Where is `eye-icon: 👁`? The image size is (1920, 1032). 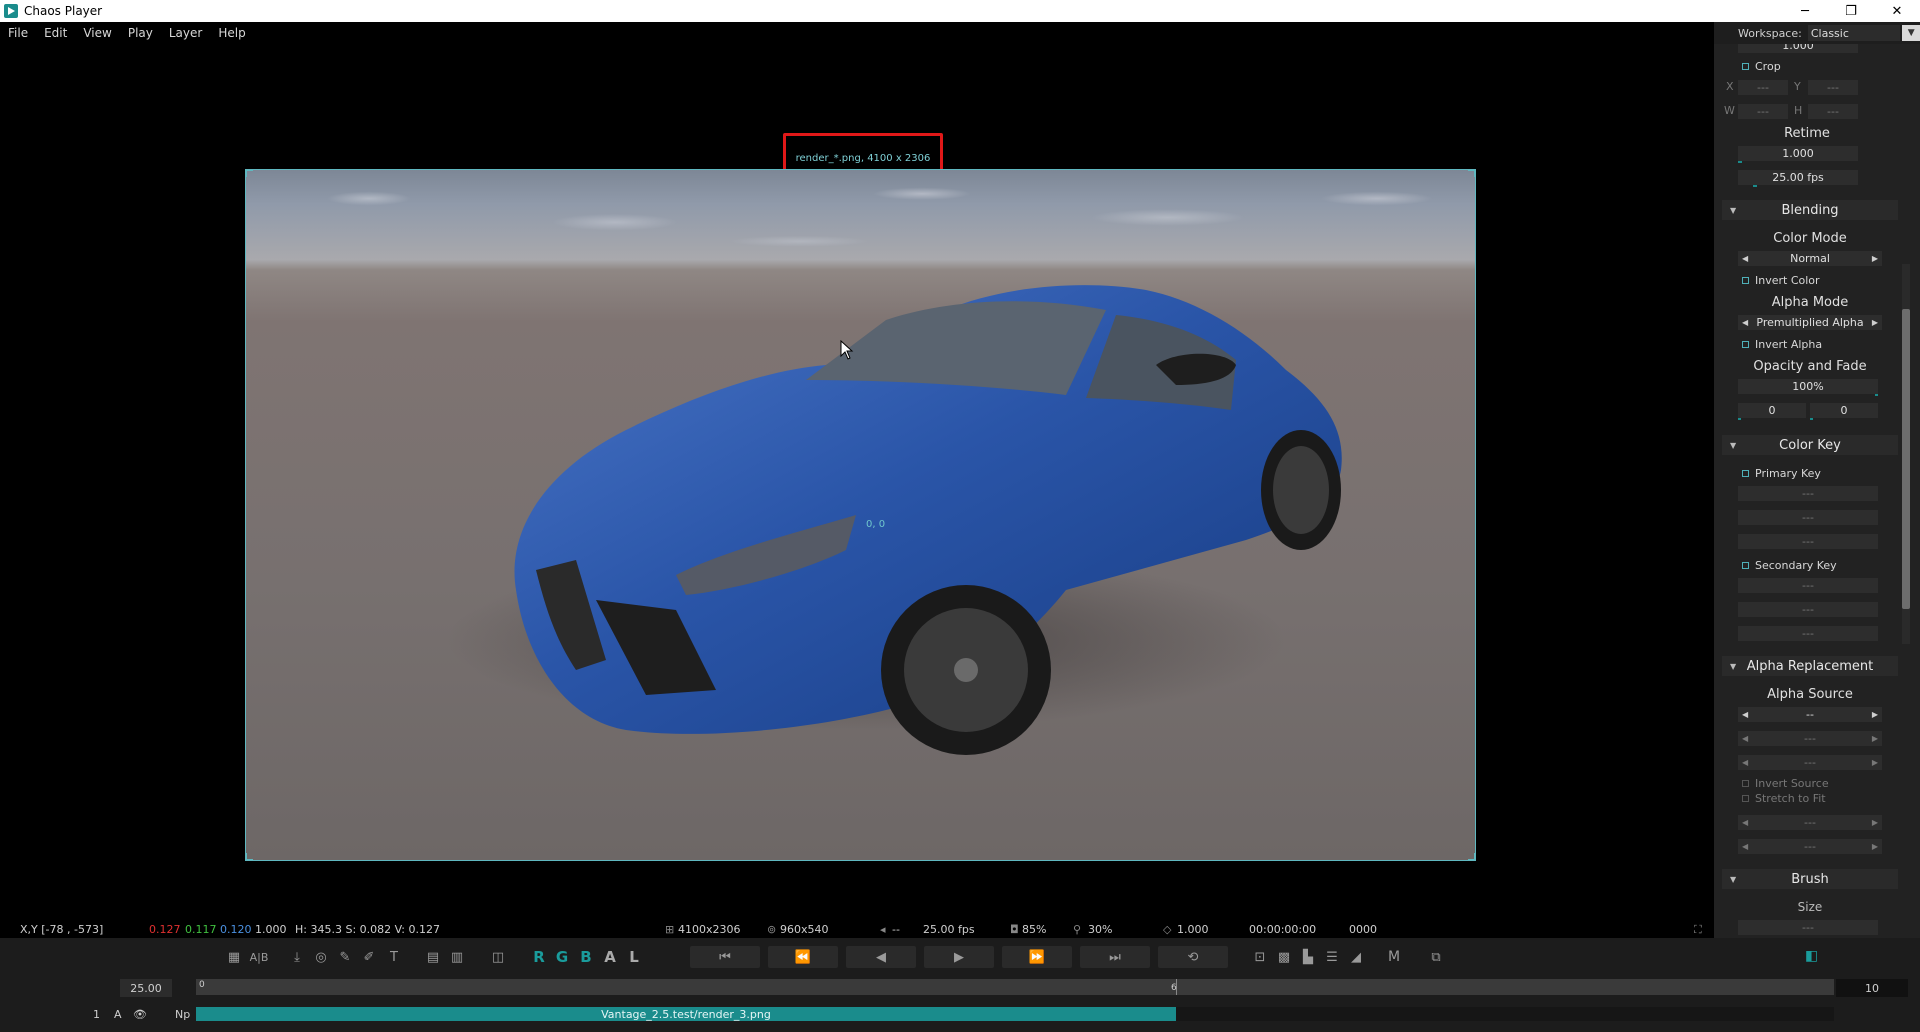 eye-icon: 👁 is located at coordinates (140, 1014).